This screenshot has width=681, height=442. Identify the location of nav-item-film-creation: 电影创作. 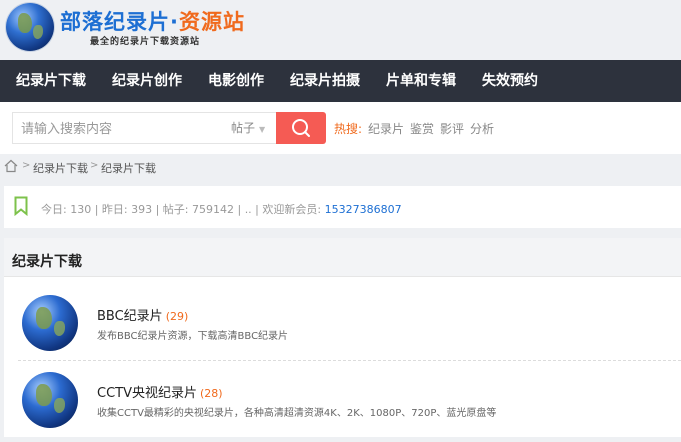
(236, 81).